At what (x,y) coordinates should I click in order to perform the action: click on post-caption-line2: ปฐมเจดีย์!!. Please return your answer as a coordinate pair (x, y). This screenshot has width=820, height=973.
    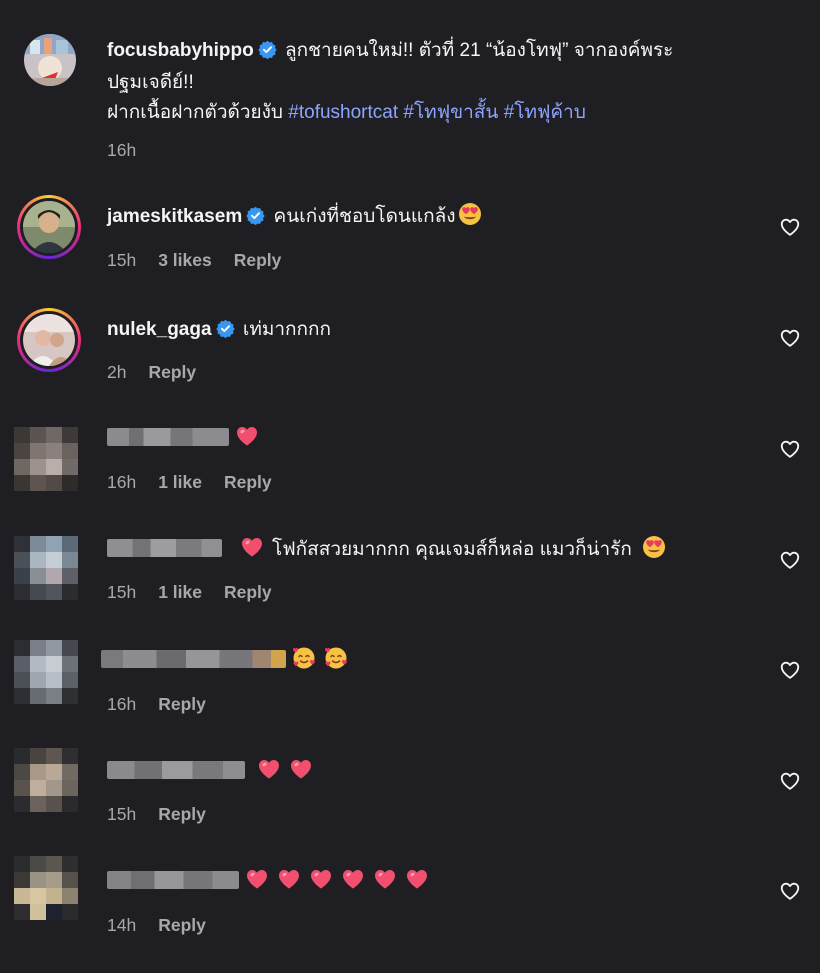
    Looking at the image, I should click on (150, 82).